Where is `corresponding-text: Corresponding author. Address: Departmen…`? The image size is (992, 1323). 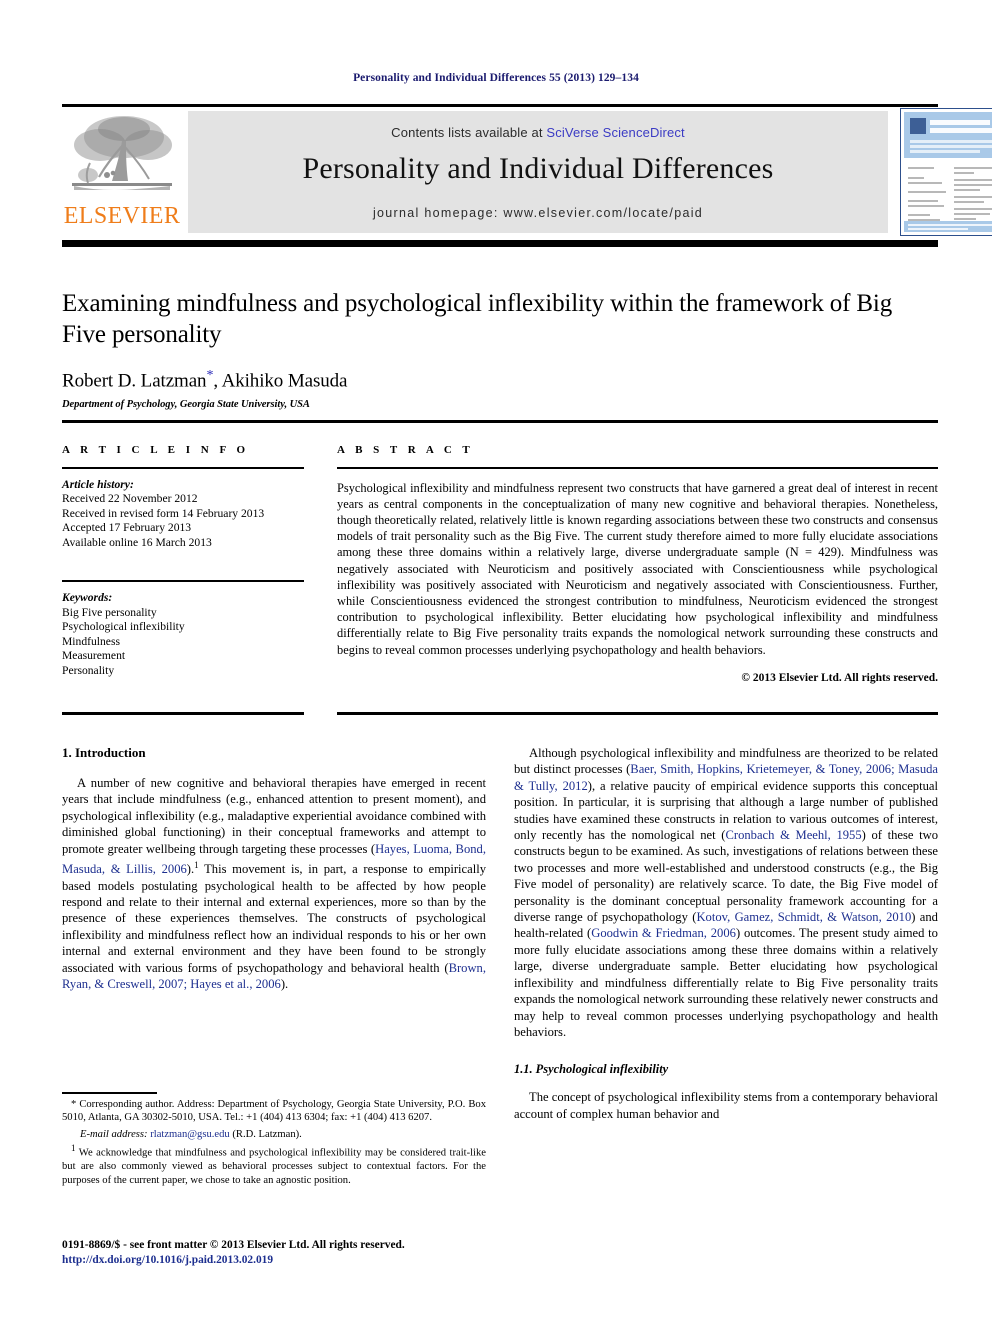 corresponding-text: Corresponding author. Address: Departmen… is located at coordinates (274, 1111).